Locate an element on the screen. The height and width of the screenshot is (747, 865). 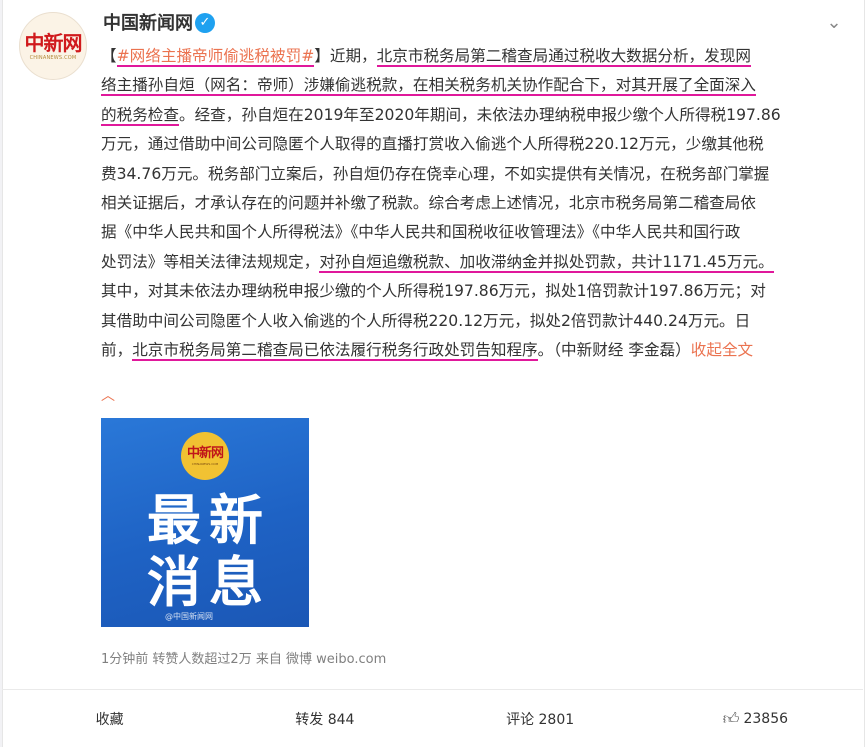
favorite-label: 收藏 is located at coordinates (109, 719).